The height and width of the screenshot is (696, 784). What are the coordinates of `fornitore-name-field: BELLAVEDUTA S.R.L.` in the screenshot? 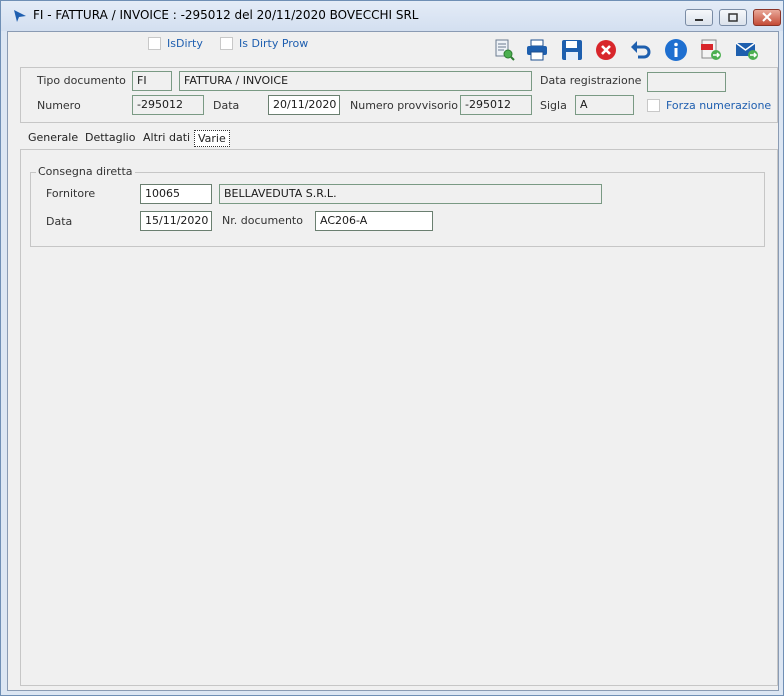 It's located at (410, 194).